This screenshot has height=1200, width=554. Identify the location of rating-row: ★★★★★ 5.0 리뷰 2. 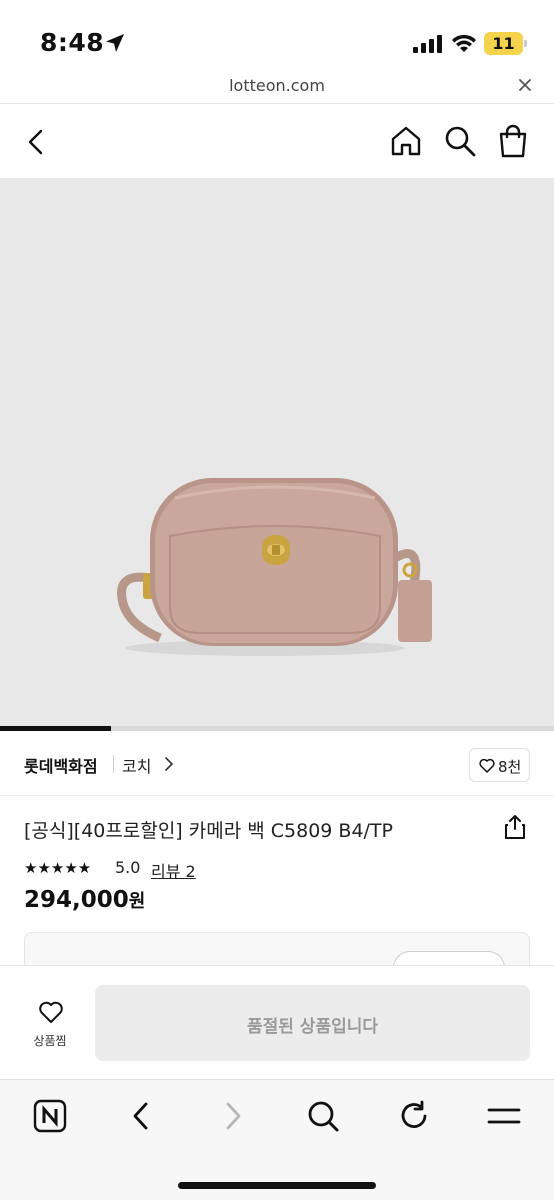
(174, 869).